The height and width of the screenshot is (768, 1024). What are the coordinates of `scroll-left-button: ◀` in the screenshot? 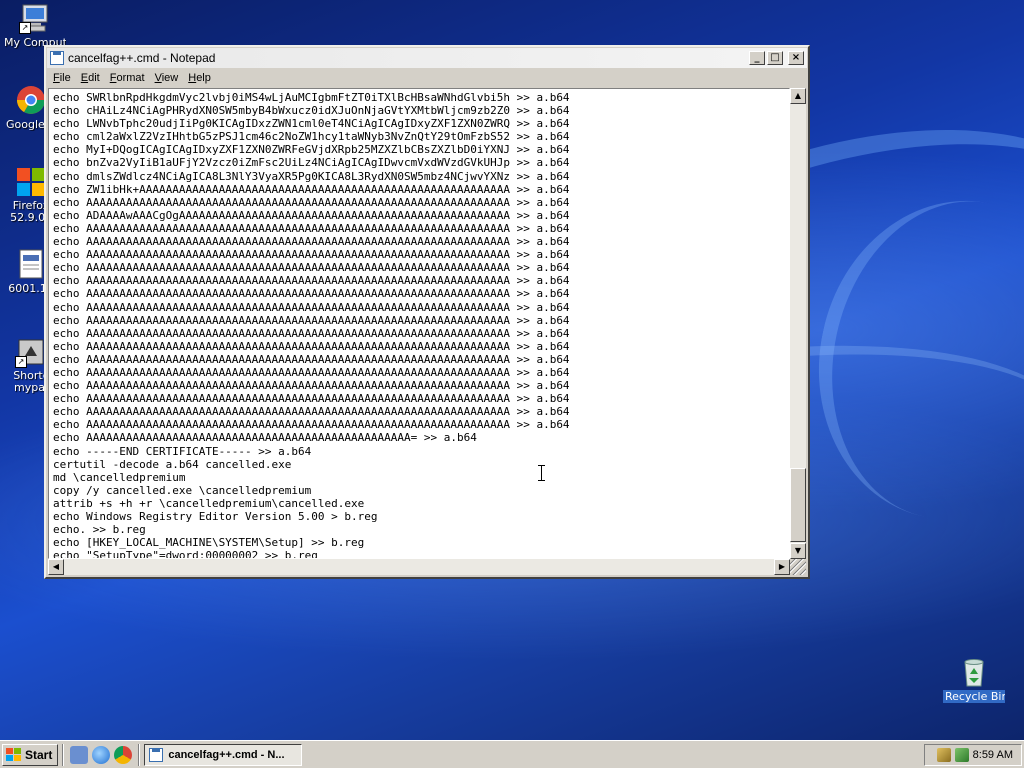 It's located at (56, 567).